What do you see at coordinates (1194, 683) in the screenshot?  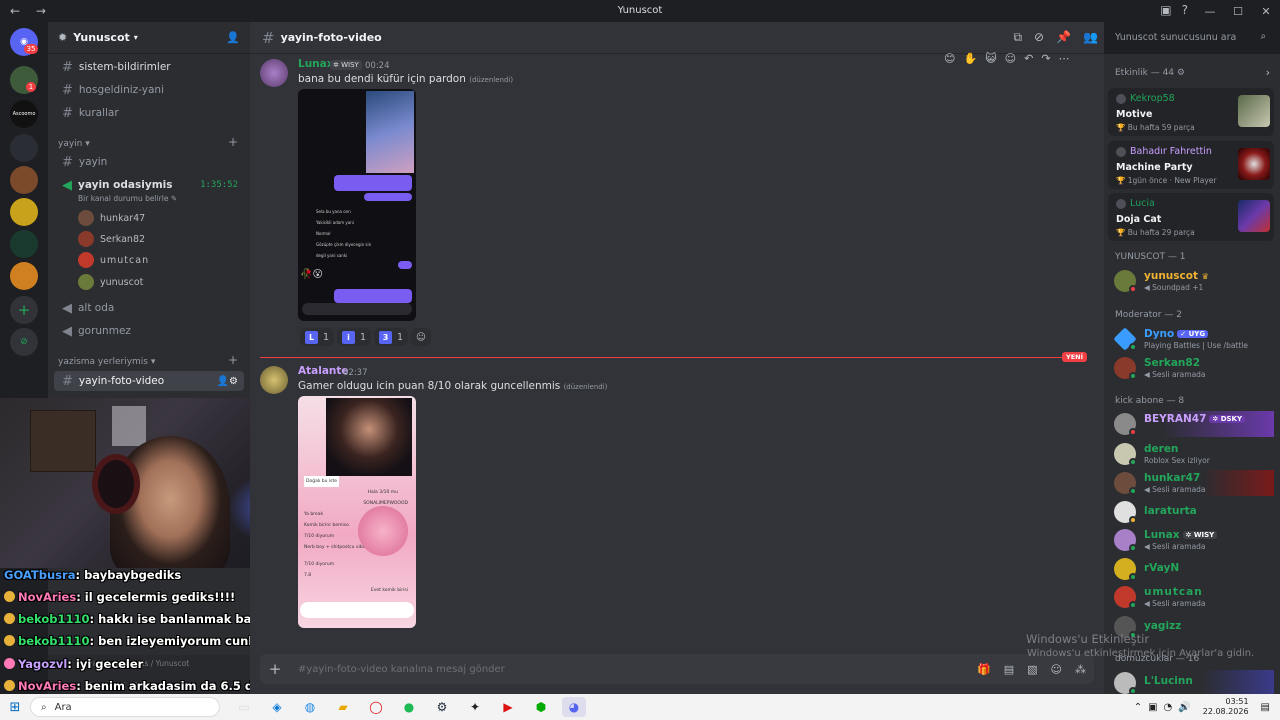 I see `member-item: L'Lucinn` at bounding box center [1194, 683].